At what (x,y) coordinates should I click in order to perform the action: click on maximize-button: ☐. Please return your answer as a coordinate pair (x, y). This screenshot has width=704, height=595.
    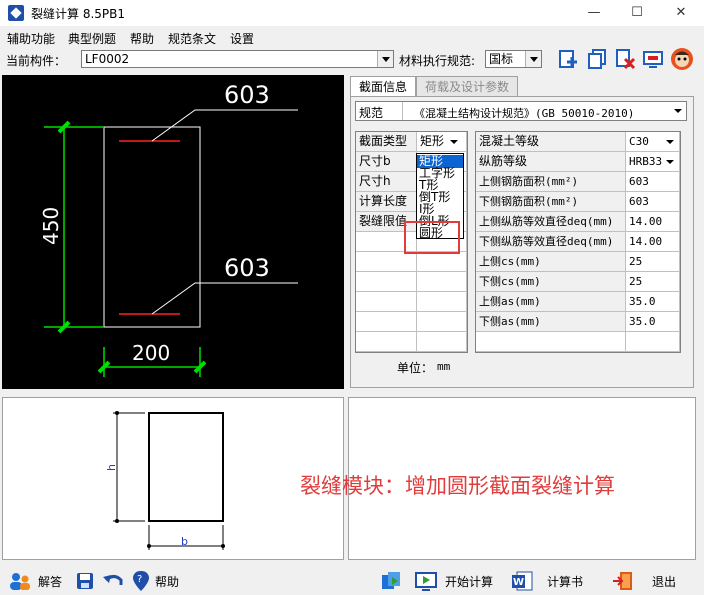
    Looking at the image, I should click on (637, 13).